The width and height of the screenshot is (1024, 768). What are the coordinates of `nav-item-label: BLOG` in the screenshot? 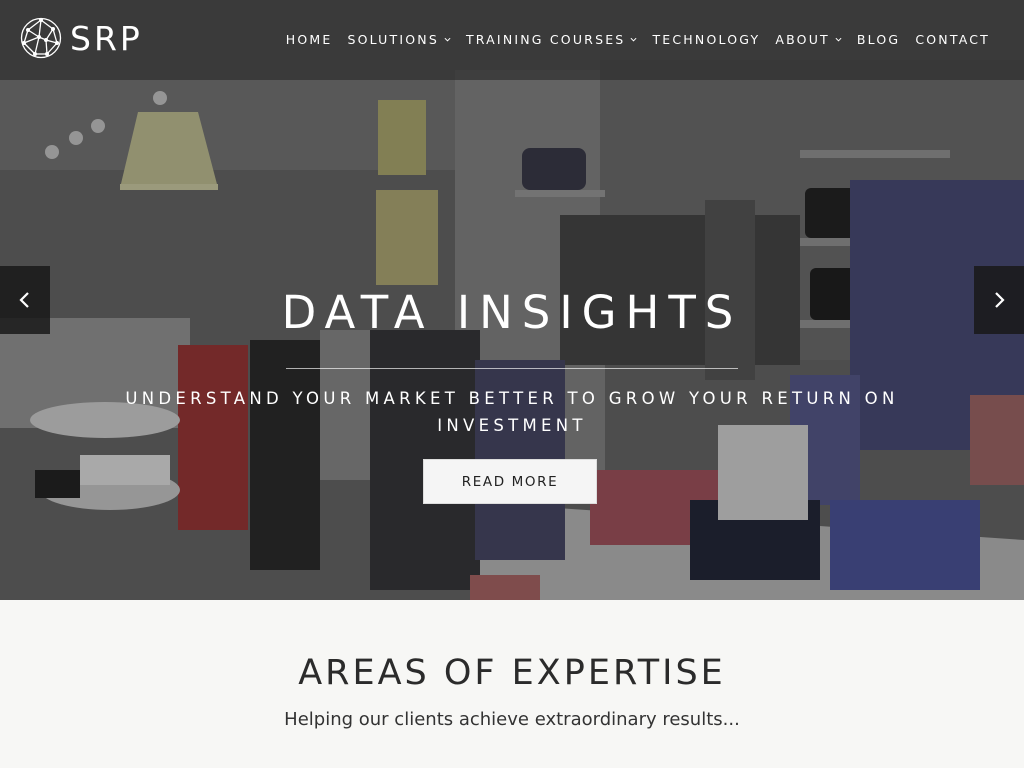 It's located at (878, 39).